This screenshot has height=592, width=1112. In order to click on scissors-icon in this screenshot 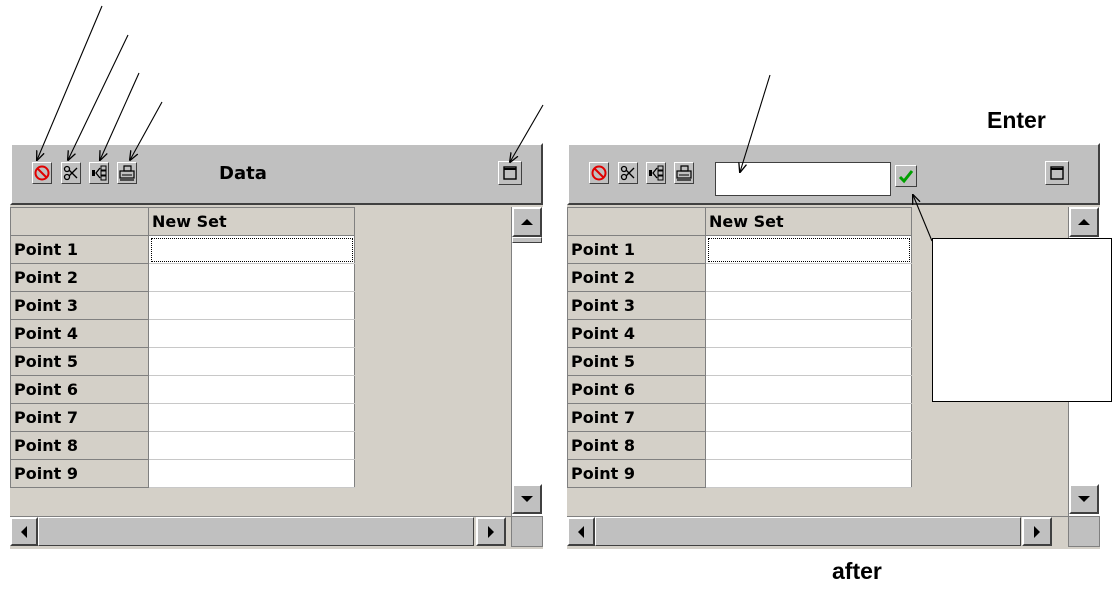, I will do `click(627, 173)`.